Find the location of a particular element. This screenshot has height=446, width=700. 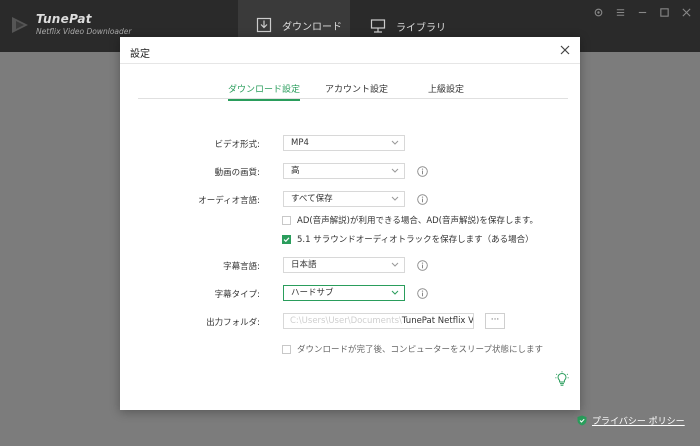

surround-audio-checkbox is located at coordinates (286, 239).